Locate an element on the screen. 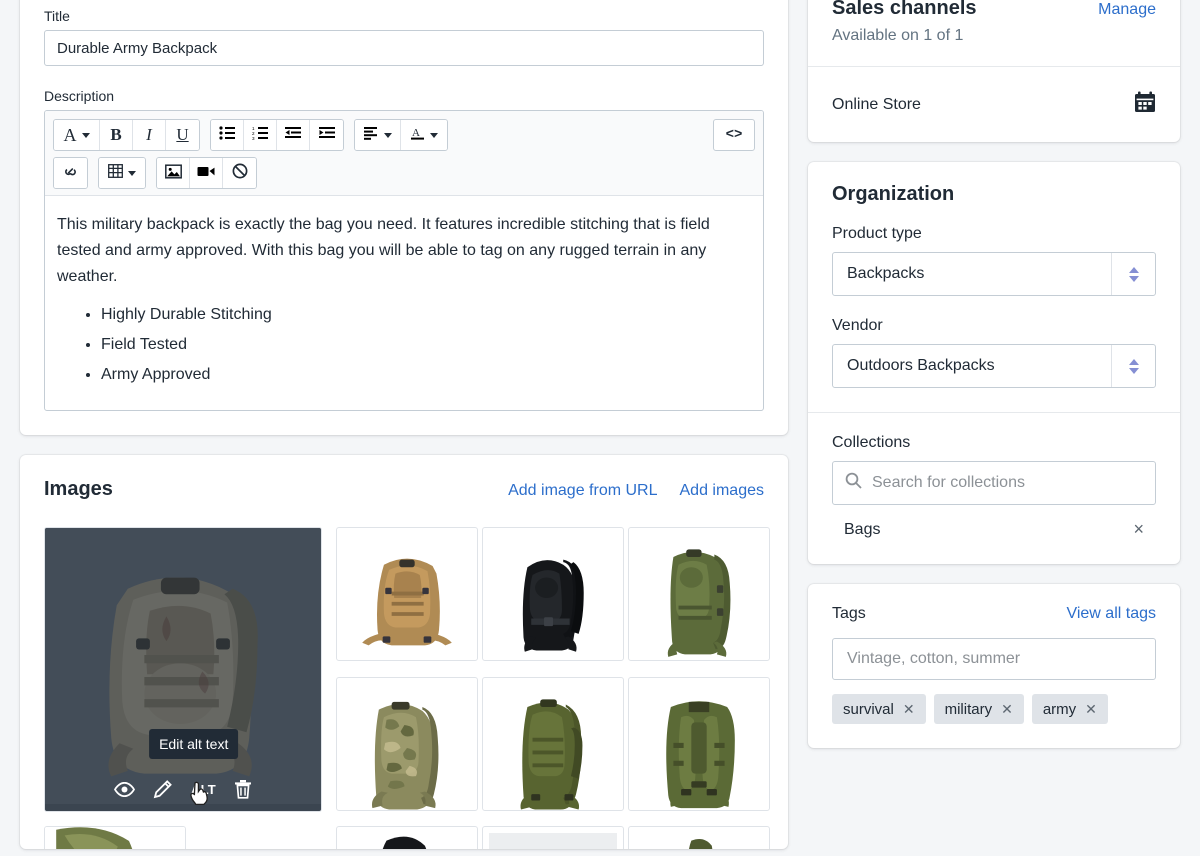 The image size is (1200, 856). tag-chip: survival ✕ is located at coordinates (879, 709).